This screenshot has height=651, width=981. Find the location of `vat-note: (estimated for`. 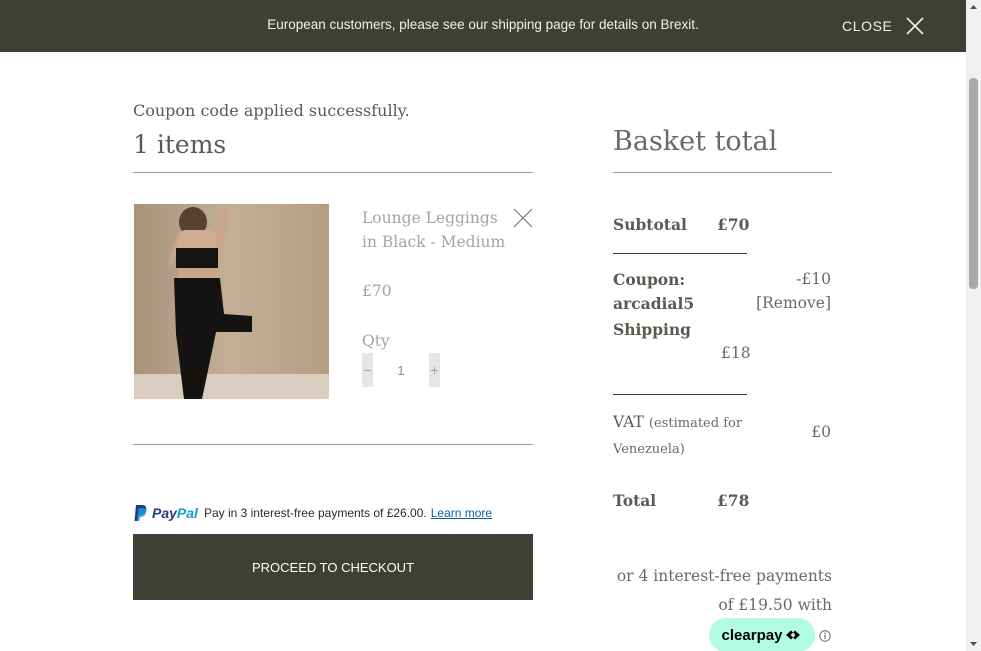

vat-note: (estimated for is located at coordinates (695, 423).